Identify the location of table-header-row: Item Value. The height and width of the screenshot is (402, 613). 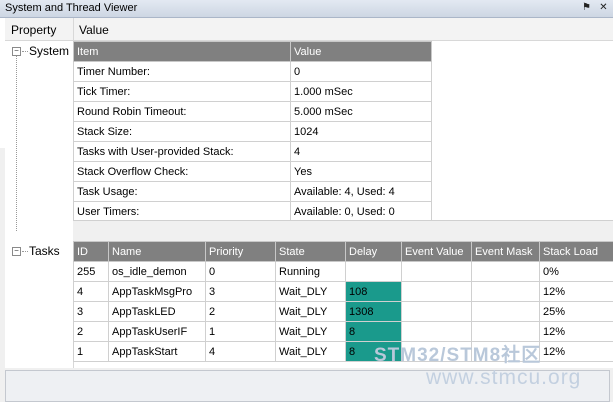
(252, 51).